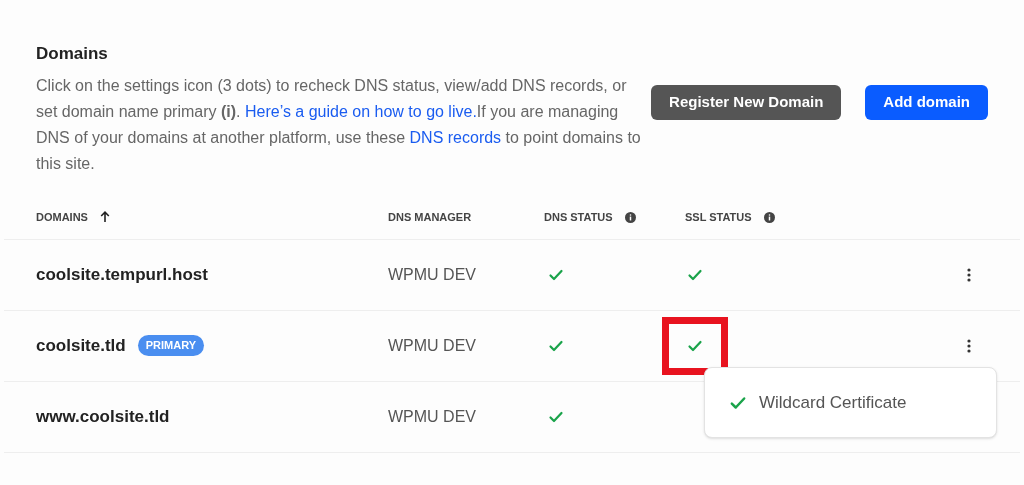 The height and width of the screenshot is (485, 1024). Describe the element at coordinates (72, 54) in the screenshot. I see `section-title: Domains` at that location.